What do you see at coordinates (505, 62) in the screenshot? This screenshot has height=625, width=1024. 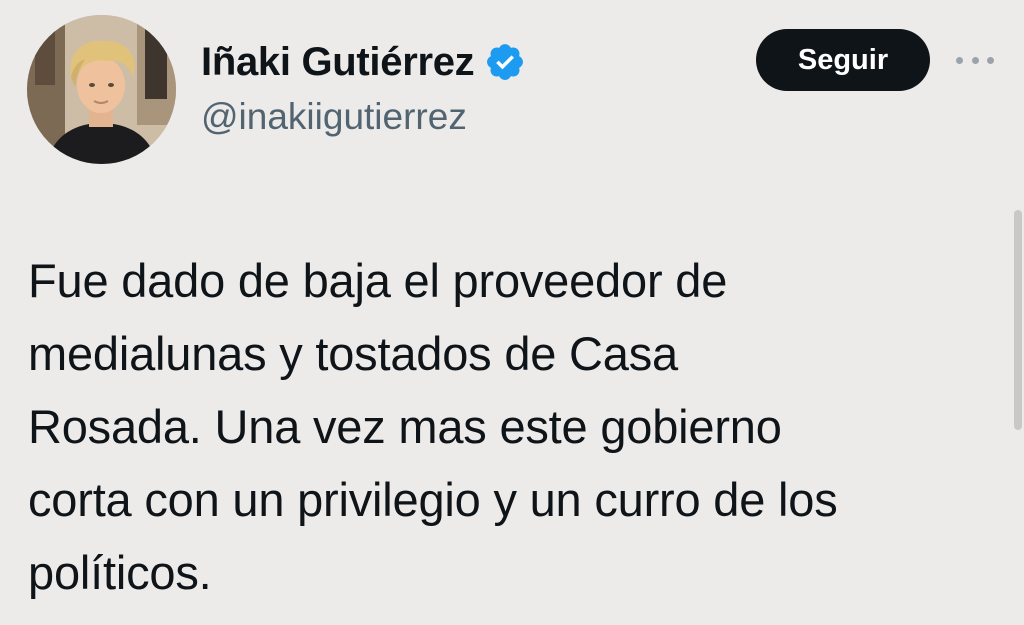 I see `verified-badge-icon` at bounding box center [505, 62].